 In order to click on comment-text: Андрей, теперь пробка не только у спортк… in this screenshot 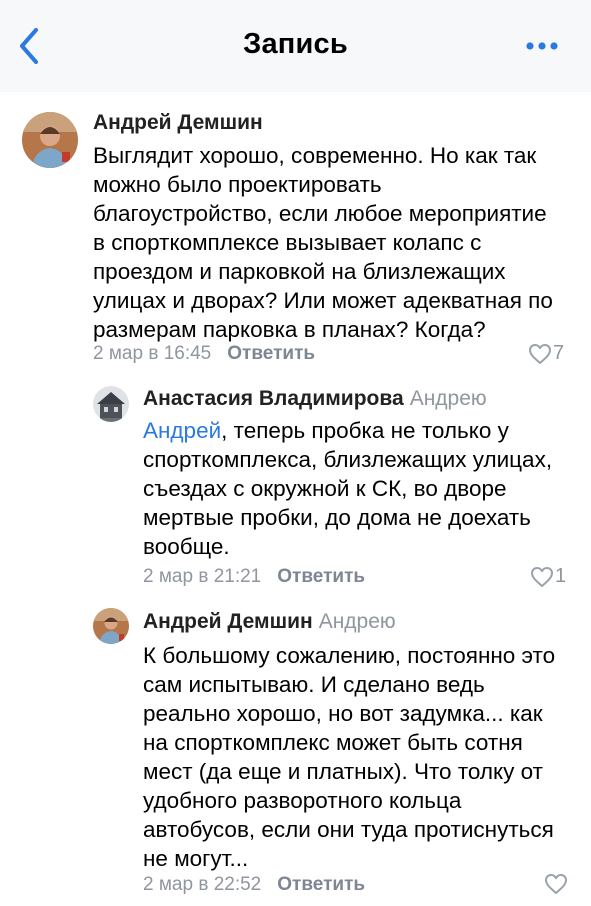, I will do `click(355, 488)`.